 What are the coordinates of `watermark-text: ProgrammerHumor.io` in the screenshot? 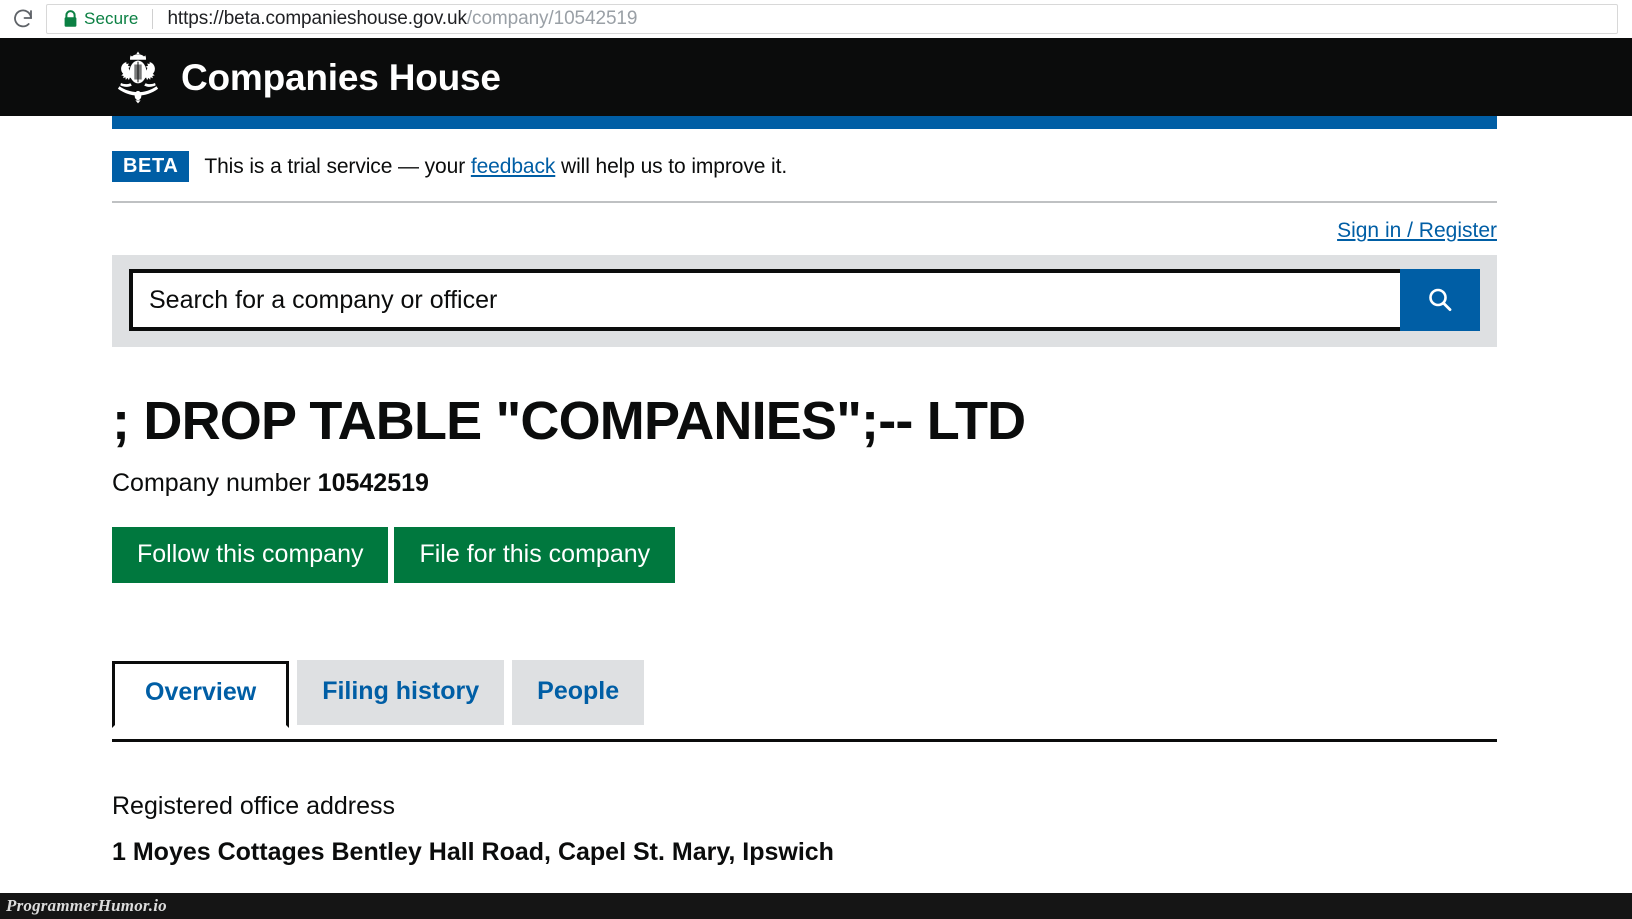 It's located at (86, 905).